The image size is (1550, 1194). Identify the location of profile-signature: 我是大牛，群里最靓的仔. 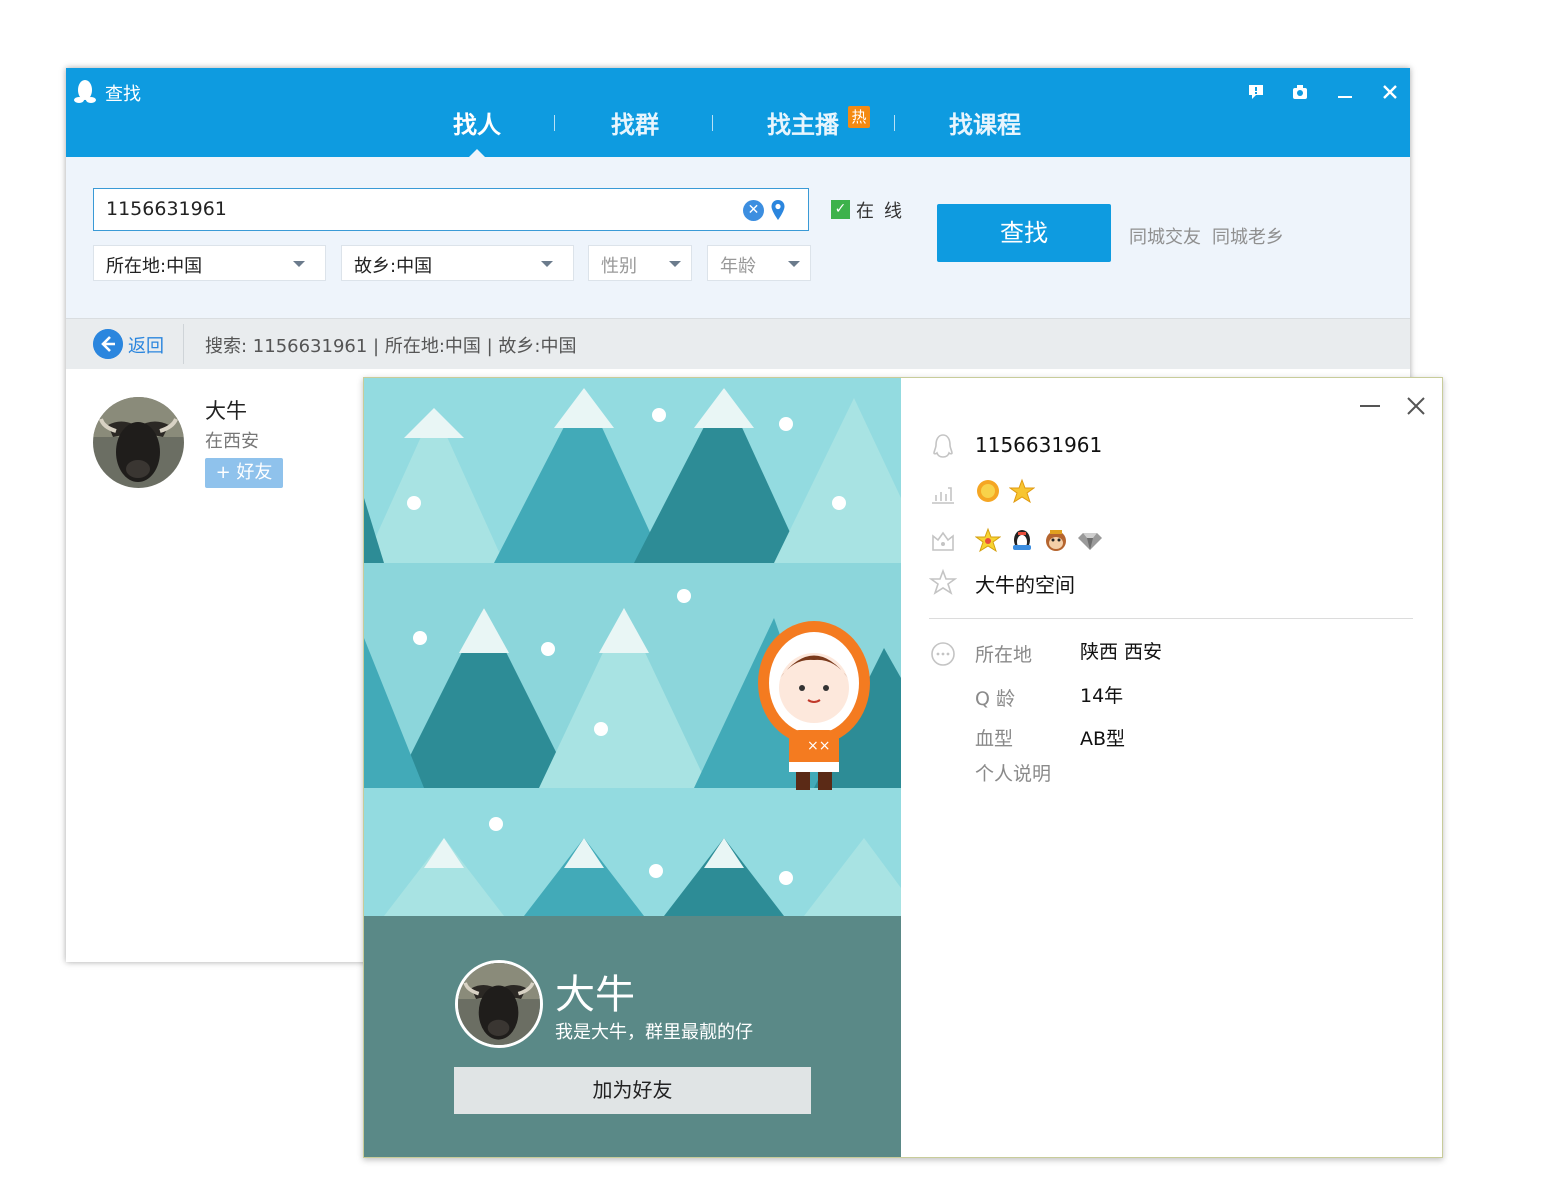
(654, 1032).